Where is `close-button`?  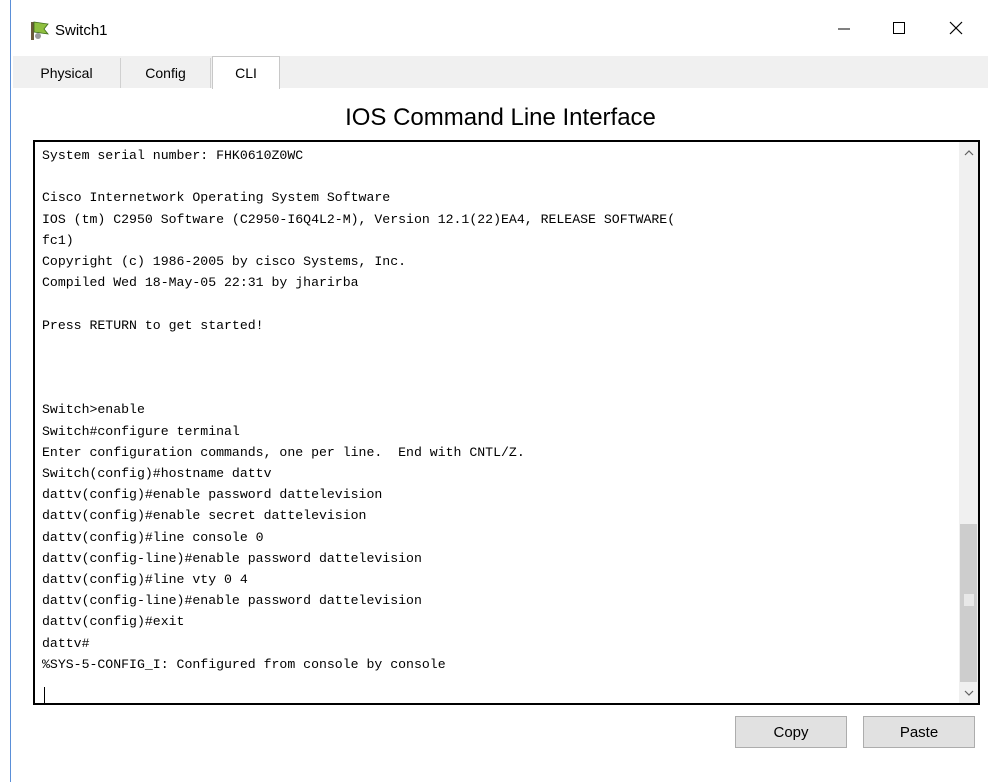
close-button is located at coordinates (956, 28).